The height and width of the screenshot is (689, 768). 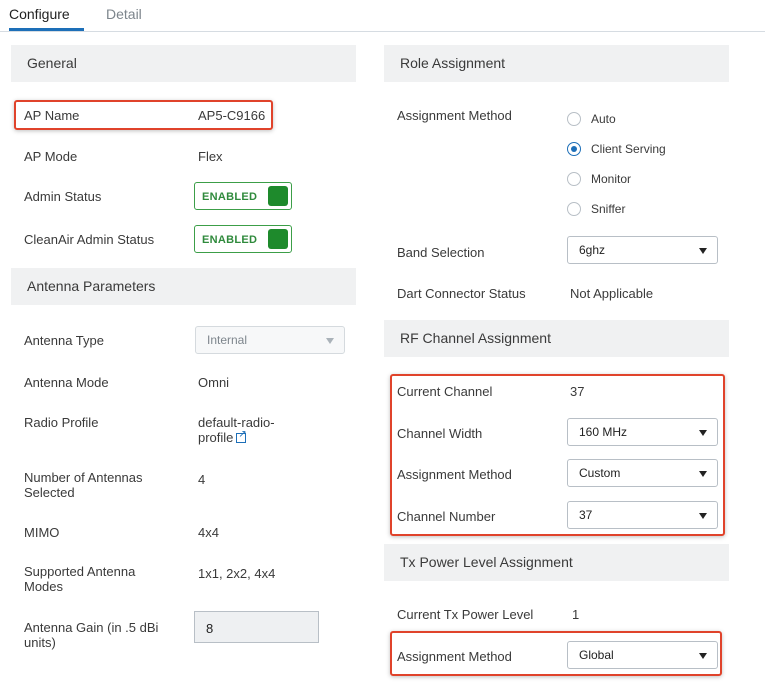 I want to click on cleanair-status-label: CleanAir Admin Status, so click(x=89, y=239).